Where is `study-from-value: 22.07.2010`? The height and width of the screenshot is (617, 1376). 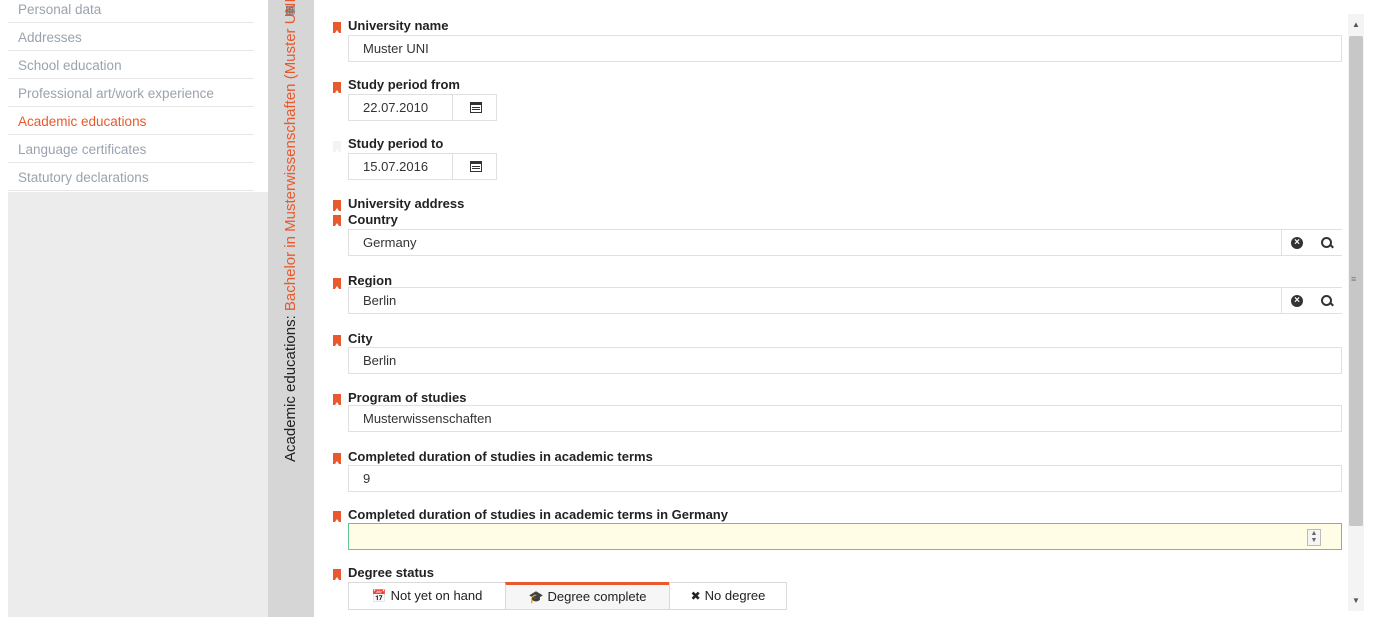 study-from-value: 22.07.2010 is located at coordinates (396, 107).